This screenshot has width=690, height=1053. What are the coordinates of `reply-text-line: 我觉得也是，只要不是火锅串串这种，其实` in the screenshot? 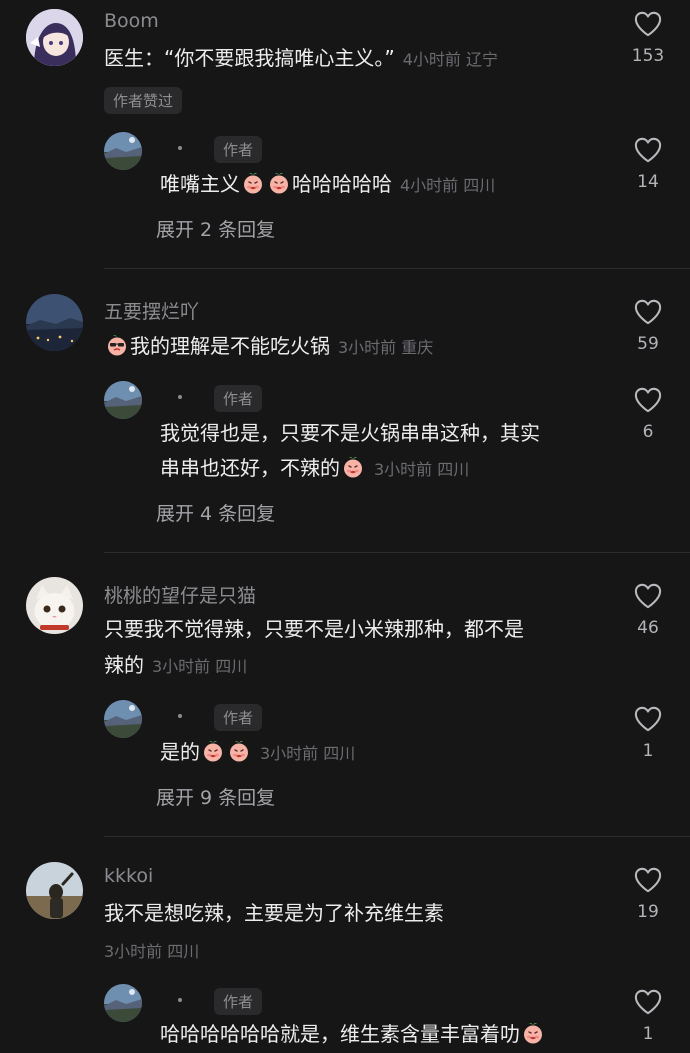 It's located at (350, 433).